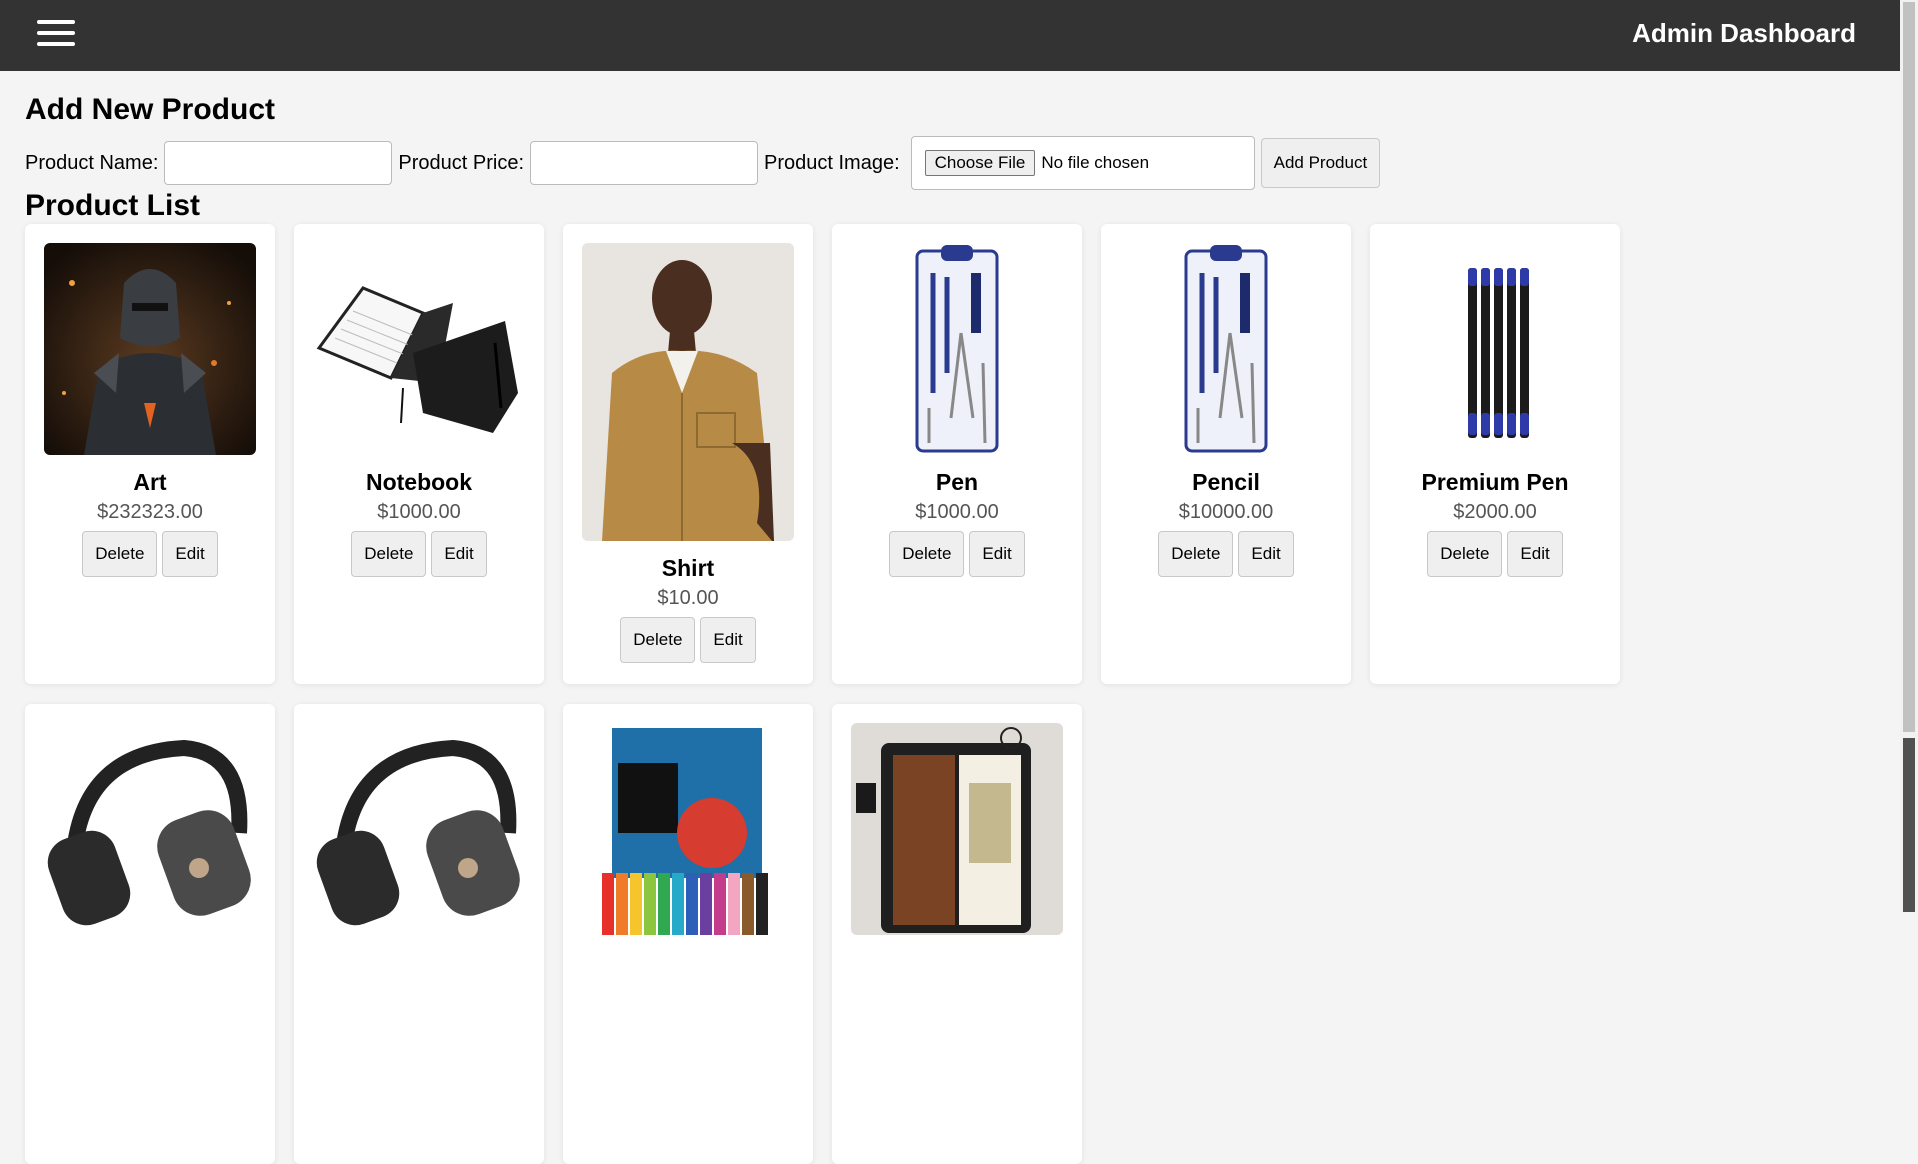  I want to click on product-card: Shirt $10.00 Delete Edit, so click(688, 454).